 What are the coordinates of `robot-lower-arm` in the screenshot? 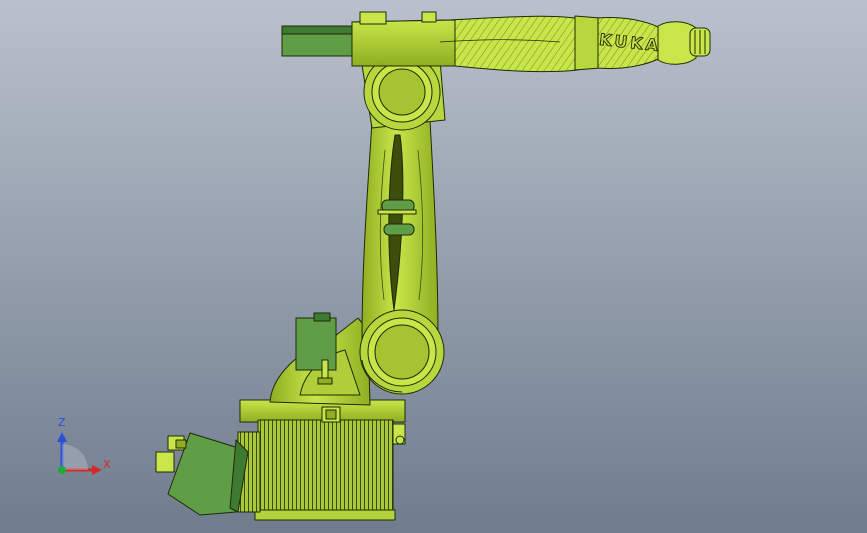 It's located at (400, 230).